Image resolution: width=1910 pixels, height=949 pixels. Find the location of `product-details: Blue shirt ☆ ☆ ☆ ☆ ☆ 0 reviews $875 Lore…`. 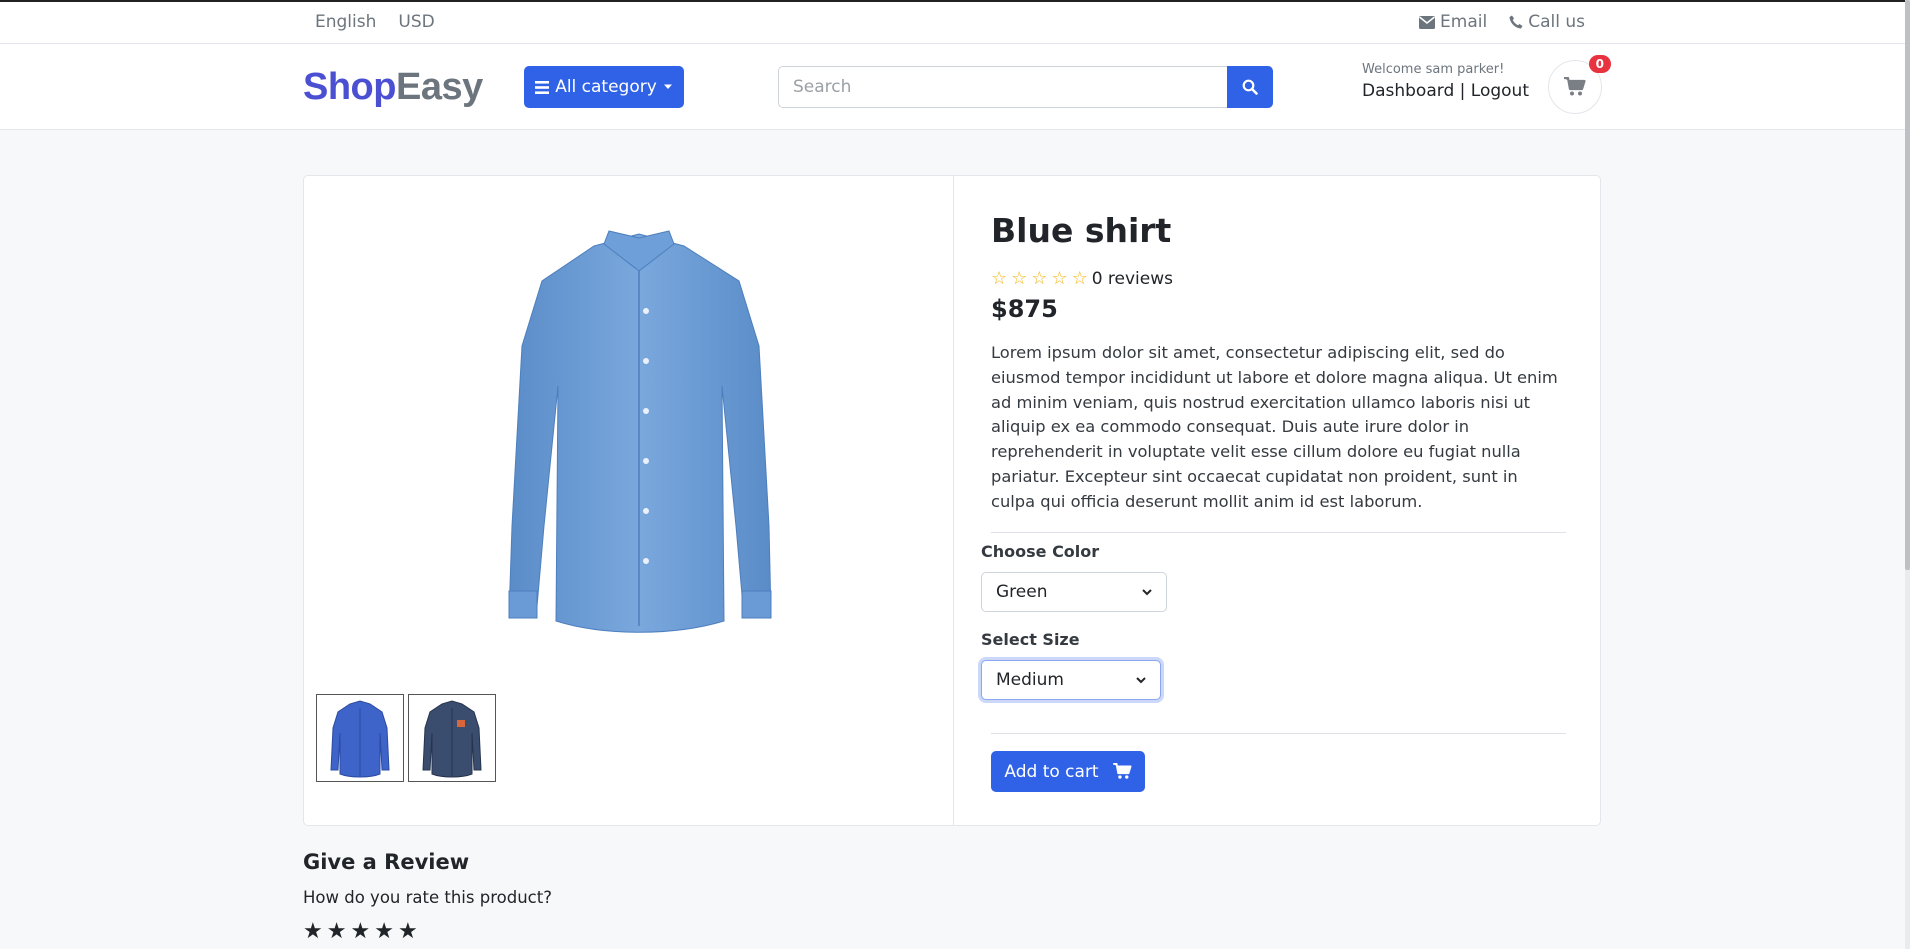

product-details: Blue shirt ☆ ☆ ☆ ☆ ☆ 0 reviews $875 Lore… is located at coordinates (1278, 372).